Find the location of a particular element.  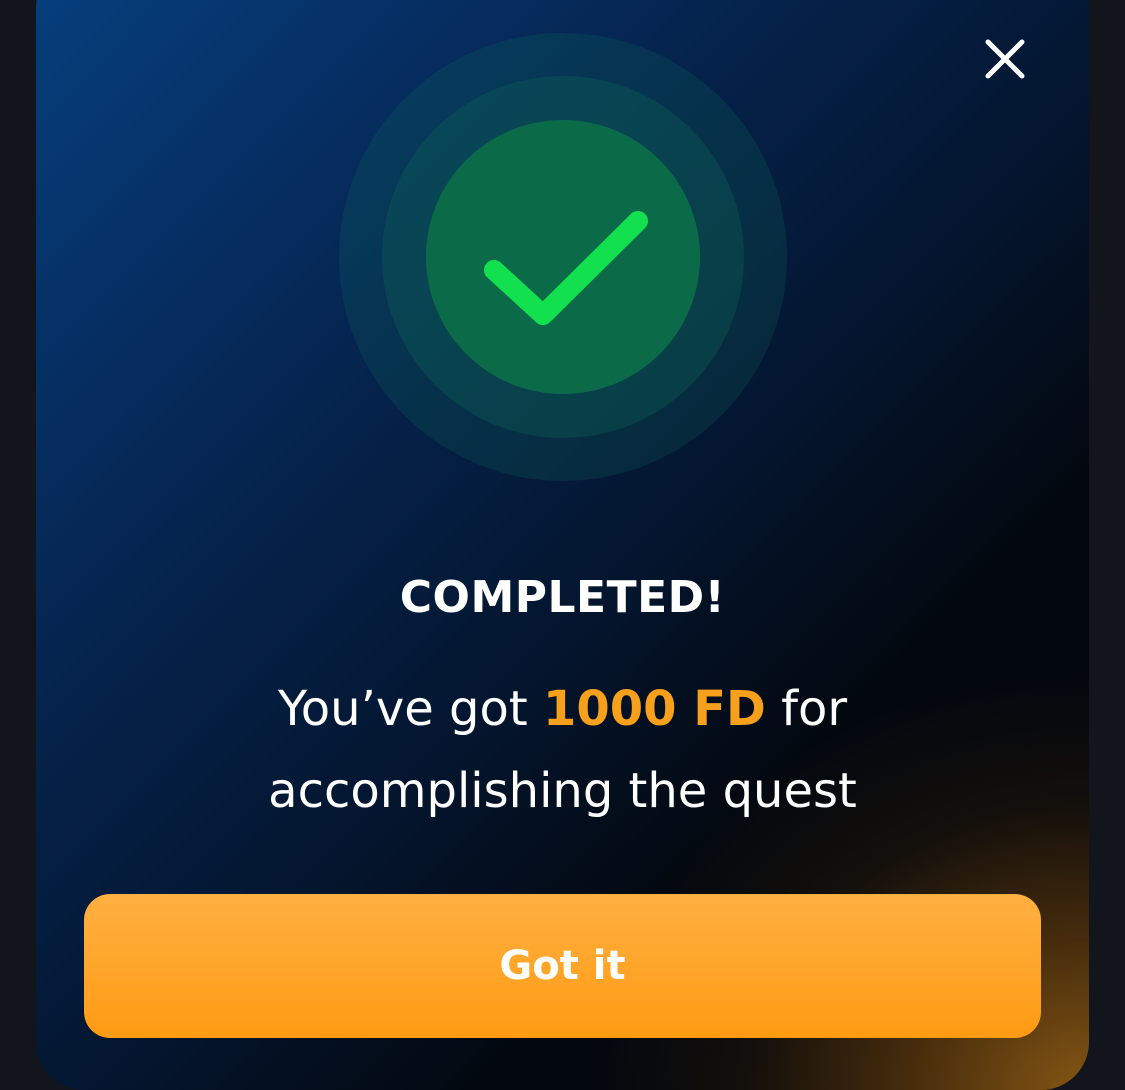

close-button is located at coordinates (1005, 59).